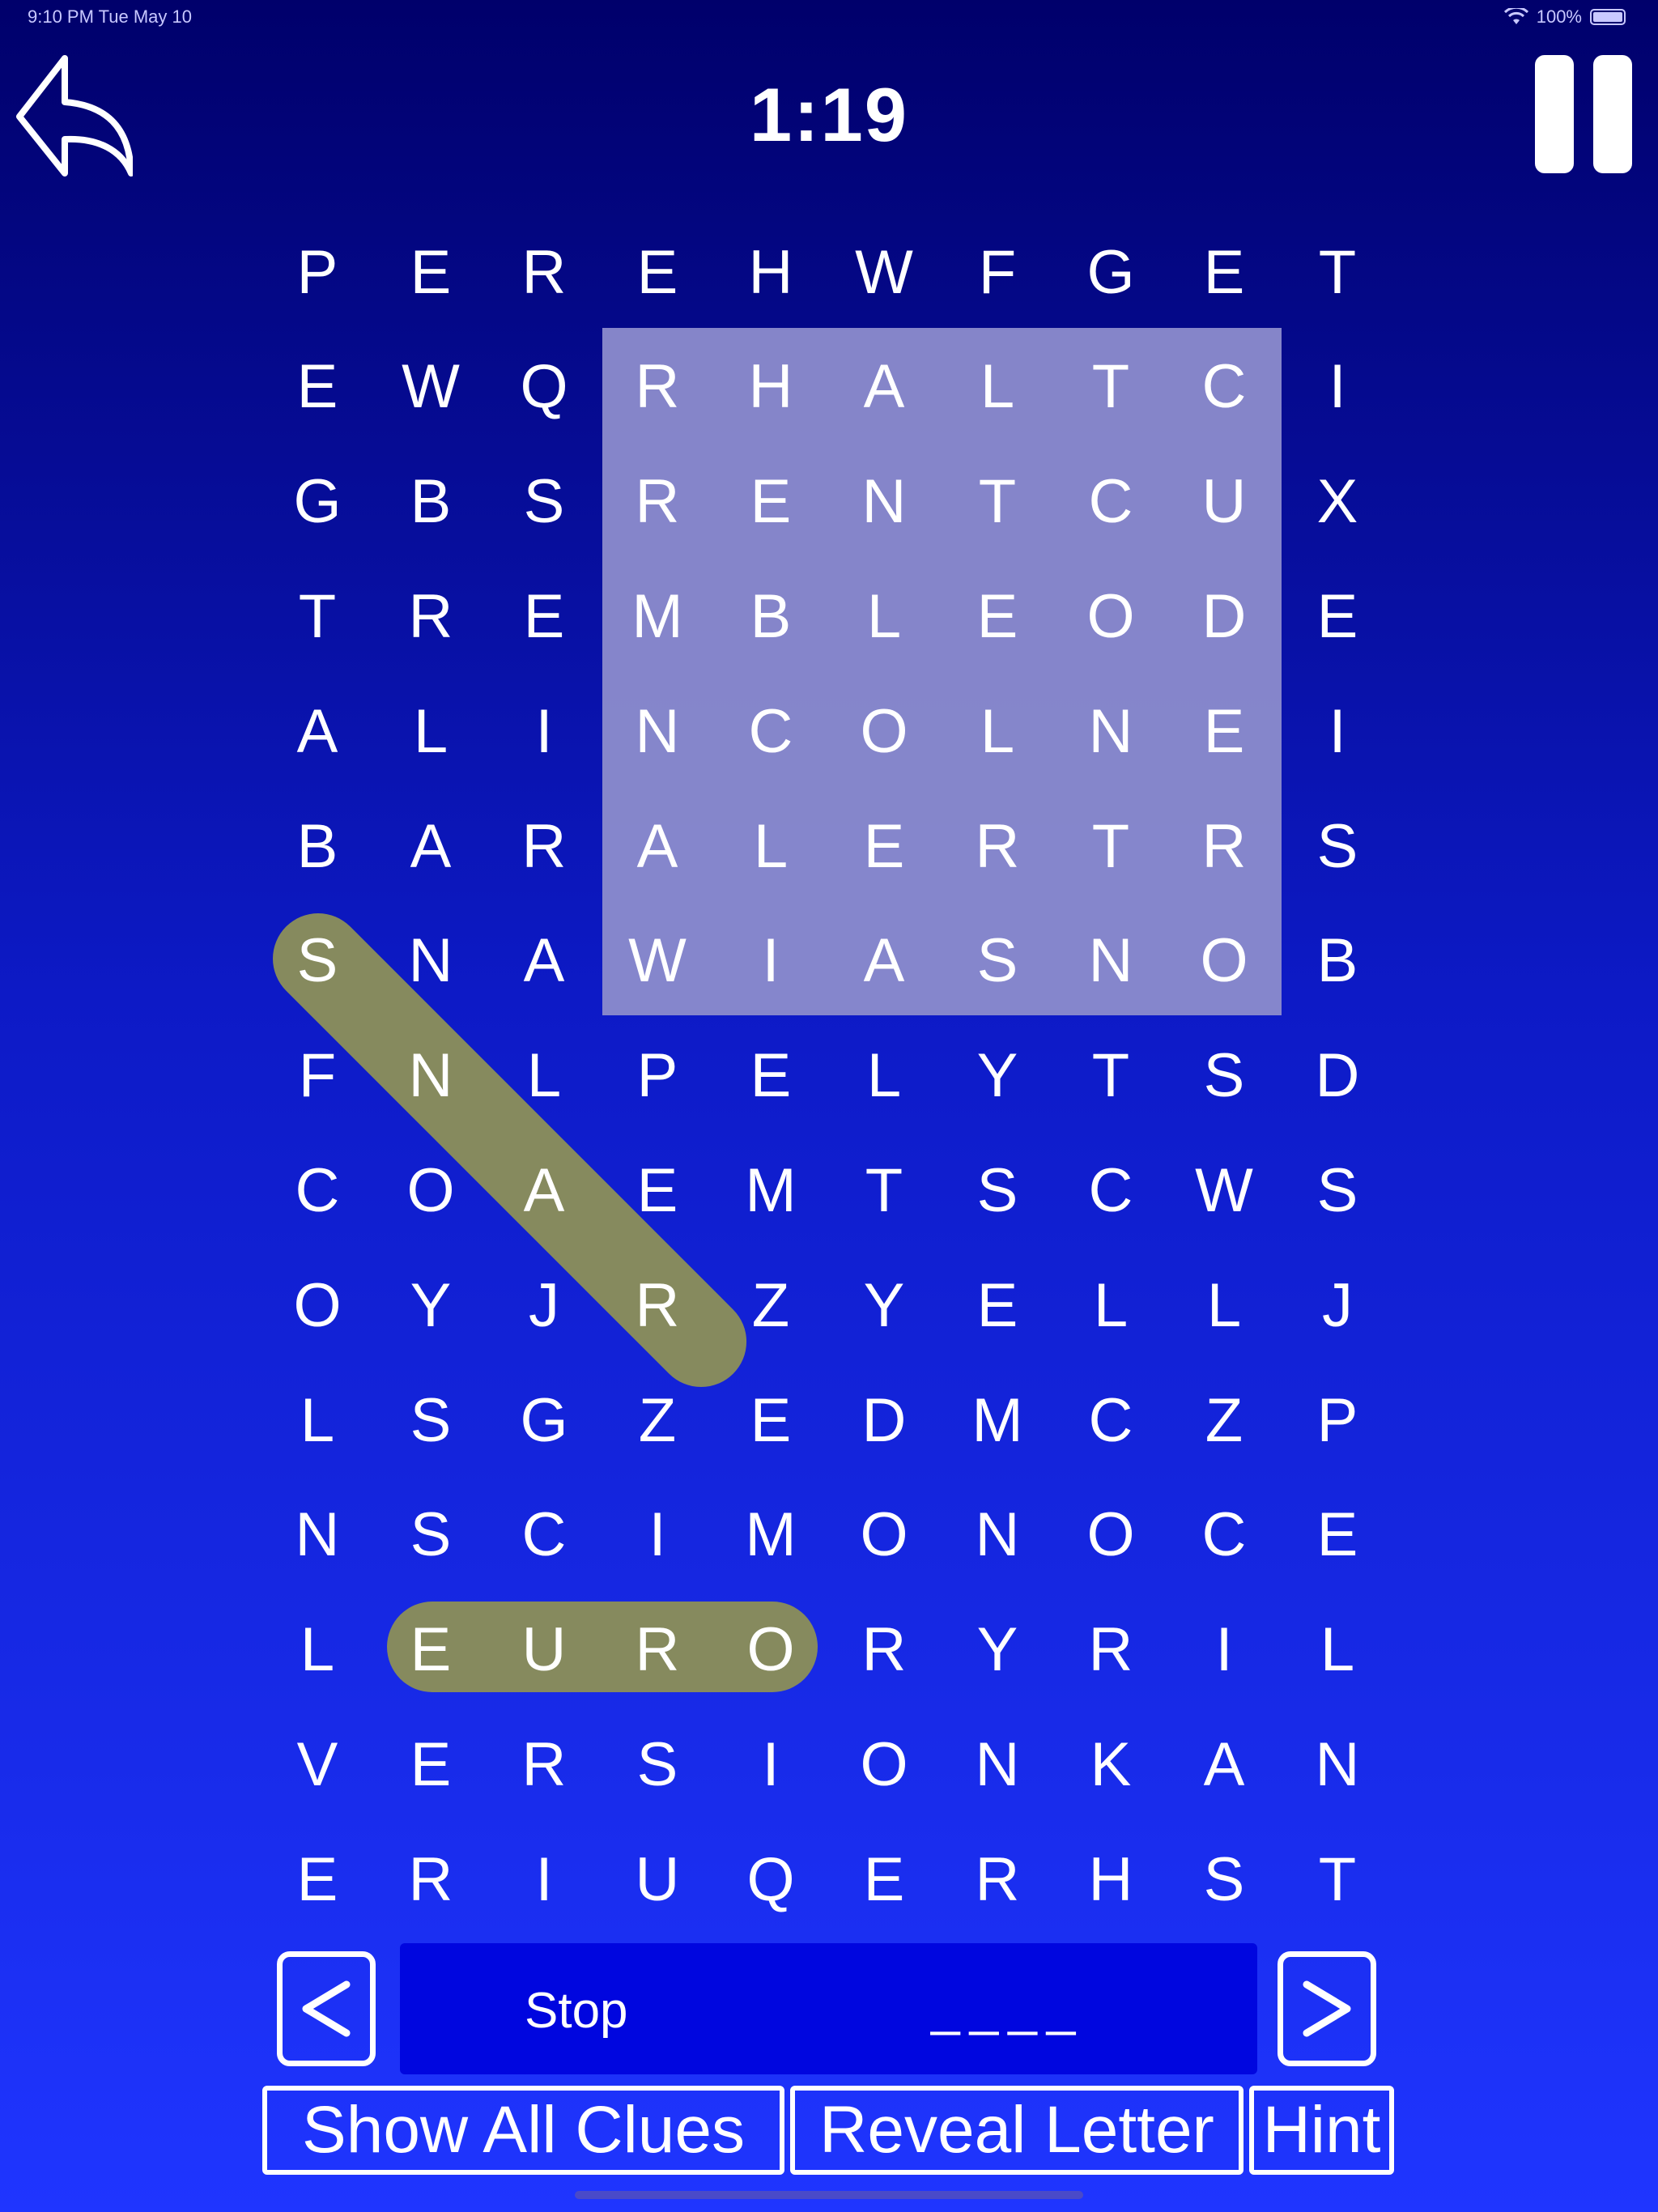 The image size is (1658, 2212). What do you see at coordinates (1337, 502) in the screenshot?
I see `grid-cell: X` at bounding box center [1337, 502].